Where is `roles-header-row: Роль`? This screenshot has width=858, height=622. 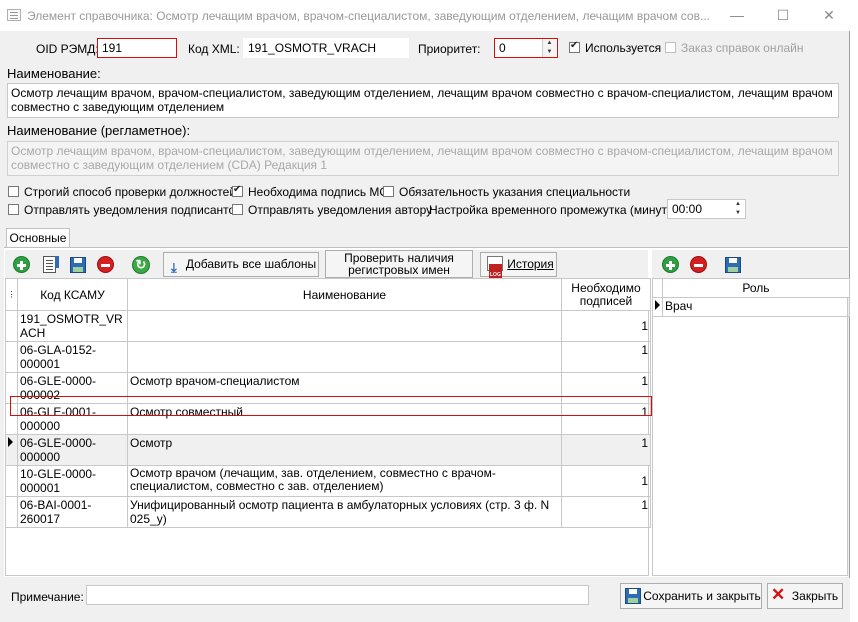
roles-header-row: Роль is located at coordinates (751, 288).